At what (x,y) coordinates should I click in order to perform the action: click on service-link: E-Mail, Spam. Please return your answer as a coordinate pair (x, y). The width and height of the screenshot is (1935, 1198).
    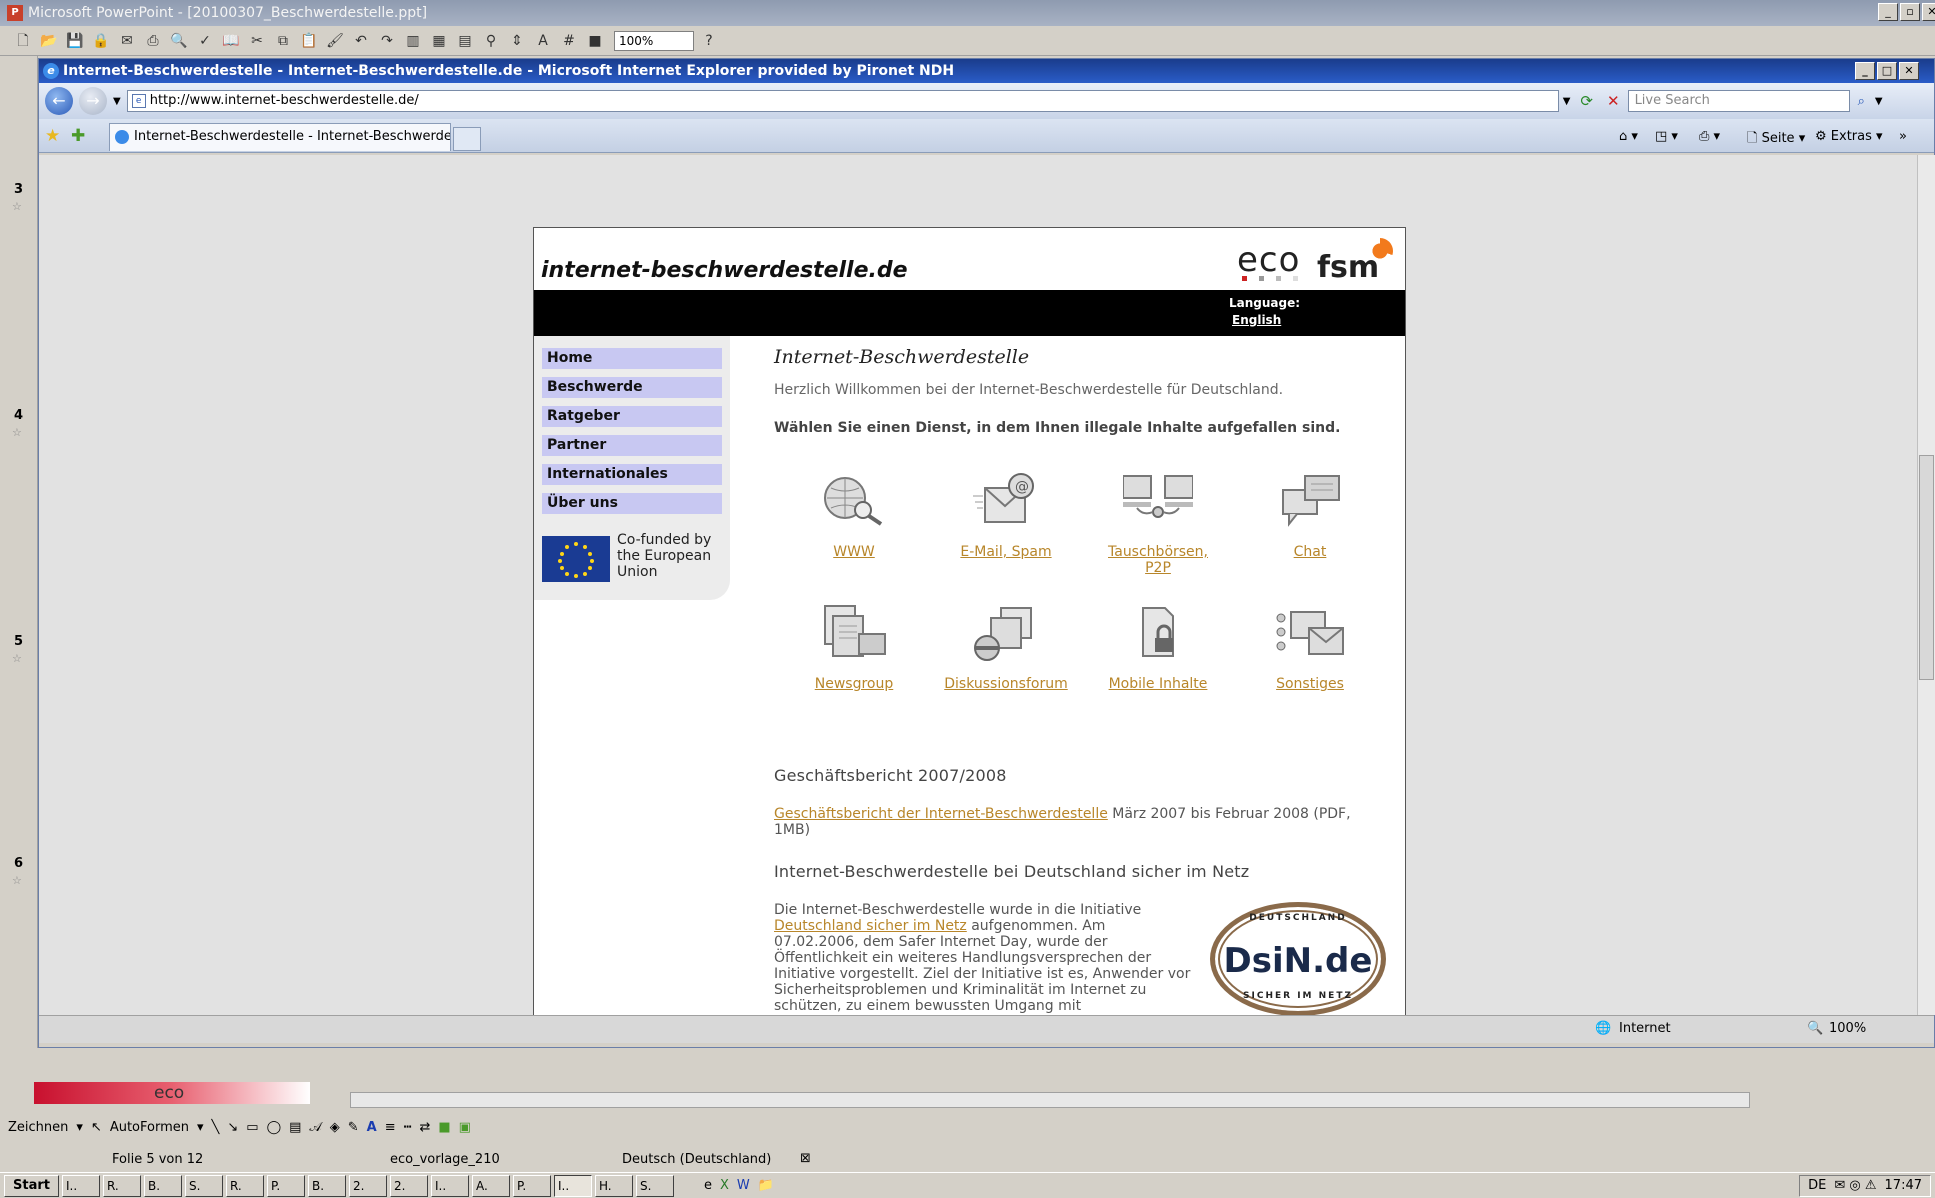
    Looking at the image, I should click on (1006, 552).